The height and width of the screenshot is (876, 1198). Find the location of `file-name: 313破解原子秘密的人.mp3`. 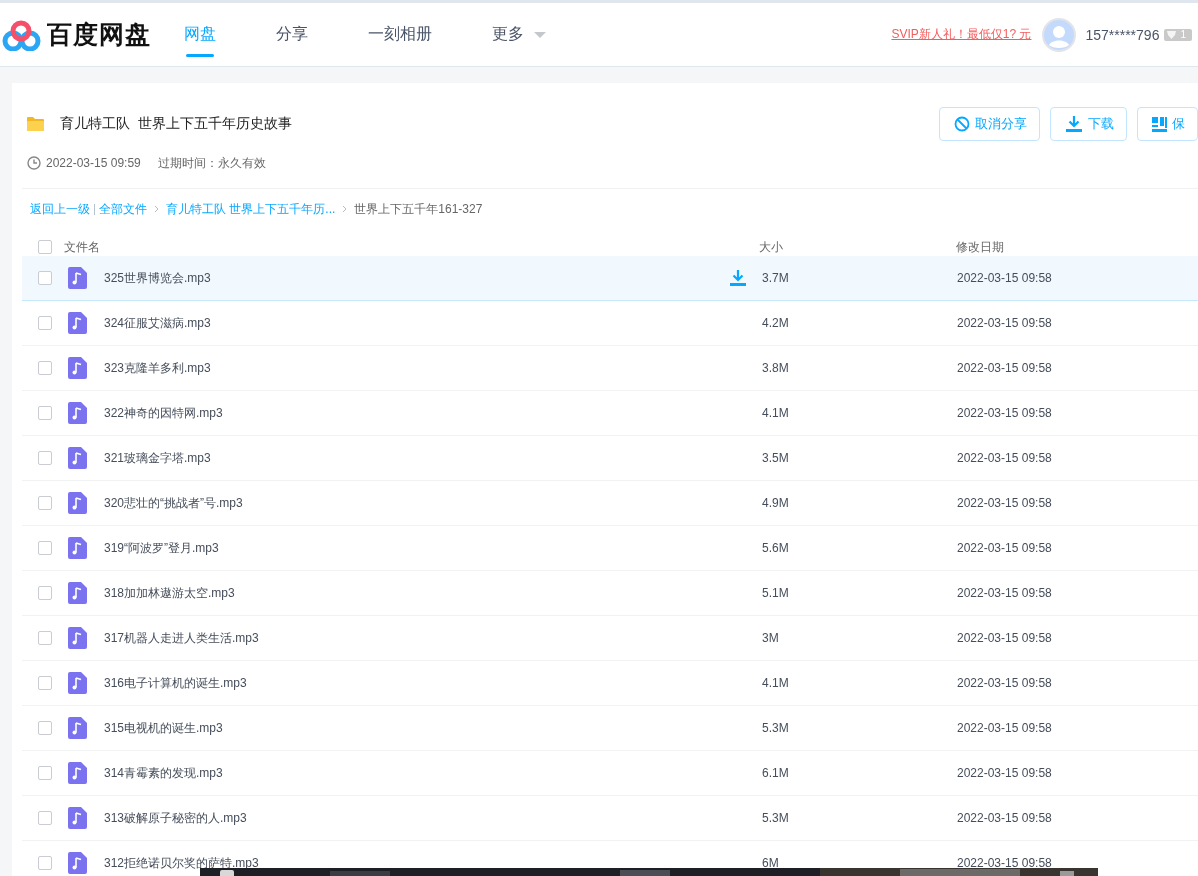

file-name: 313破解原子秘密的人.mp3 is located at coordinates (416, 818).